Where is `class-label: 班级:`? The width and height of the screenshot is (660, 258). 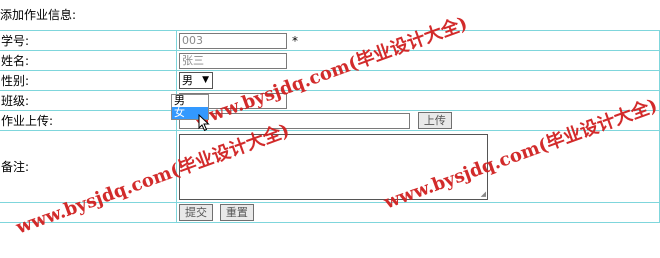 class-label: 班级: is located at coordinates (88, 100).